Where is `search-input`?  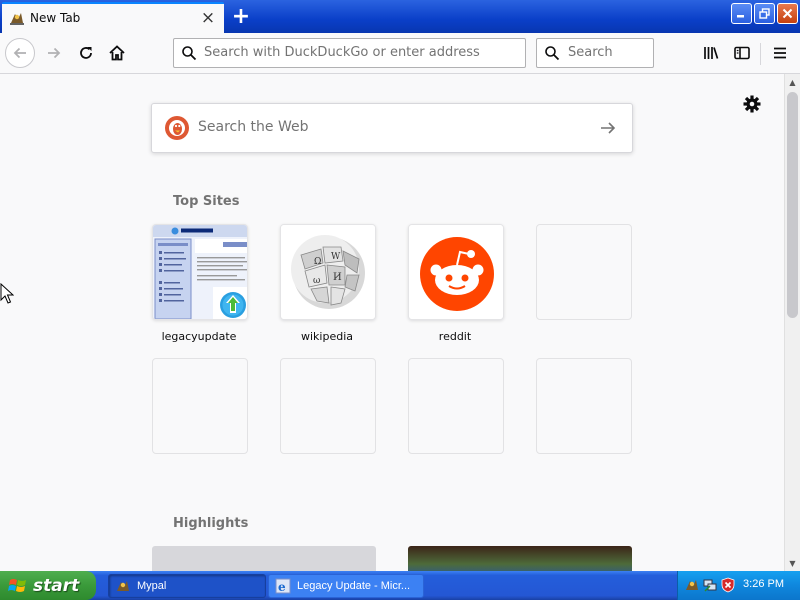 search-input is located at coordinates (608, 52).